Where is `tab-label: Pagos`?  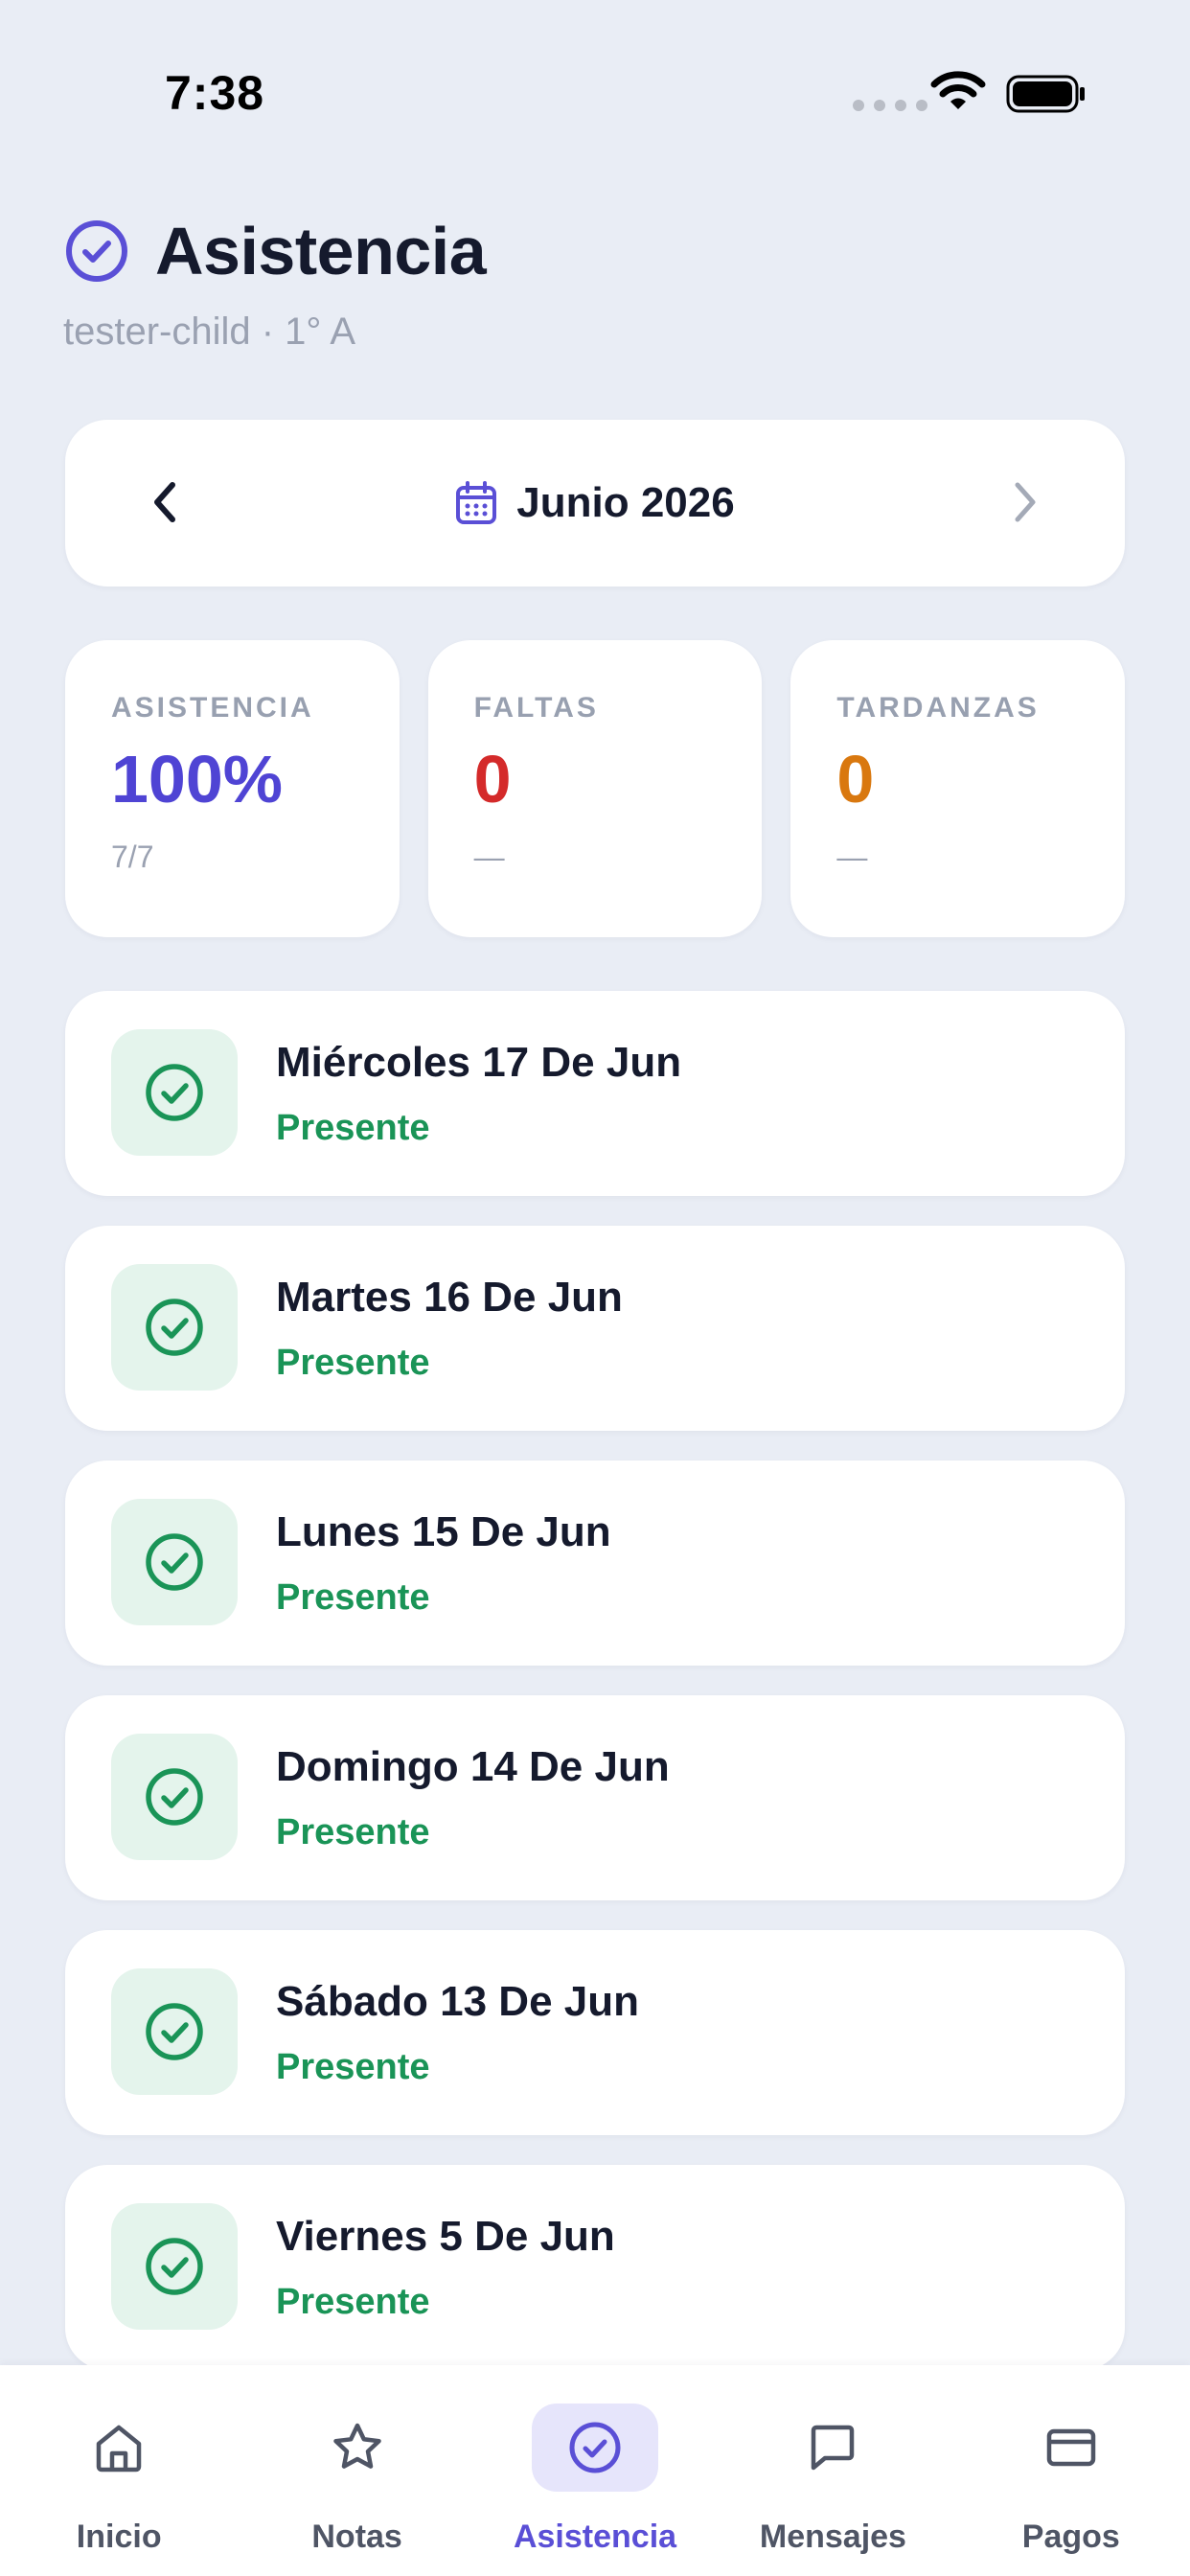 tab-label: Pagos is located at coordinates (1070, 2536).